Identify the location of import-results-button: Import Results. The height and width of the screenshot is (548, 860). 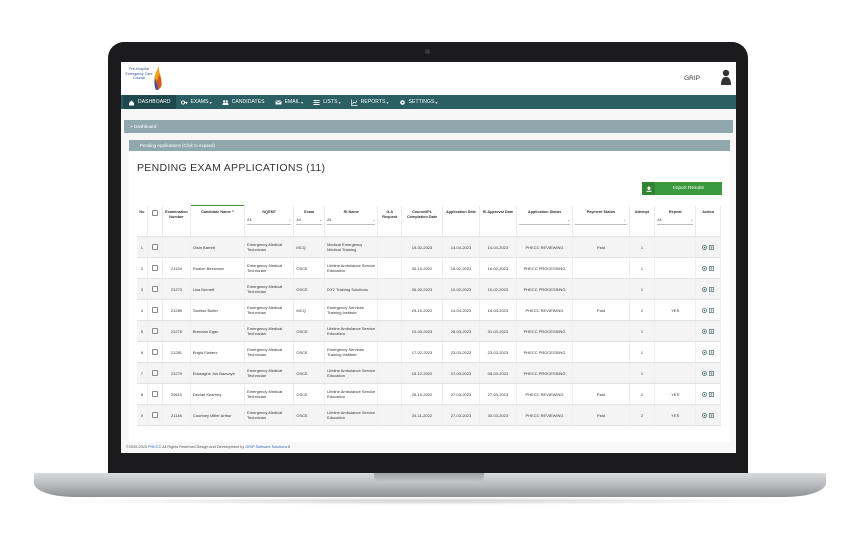
(682, 188).